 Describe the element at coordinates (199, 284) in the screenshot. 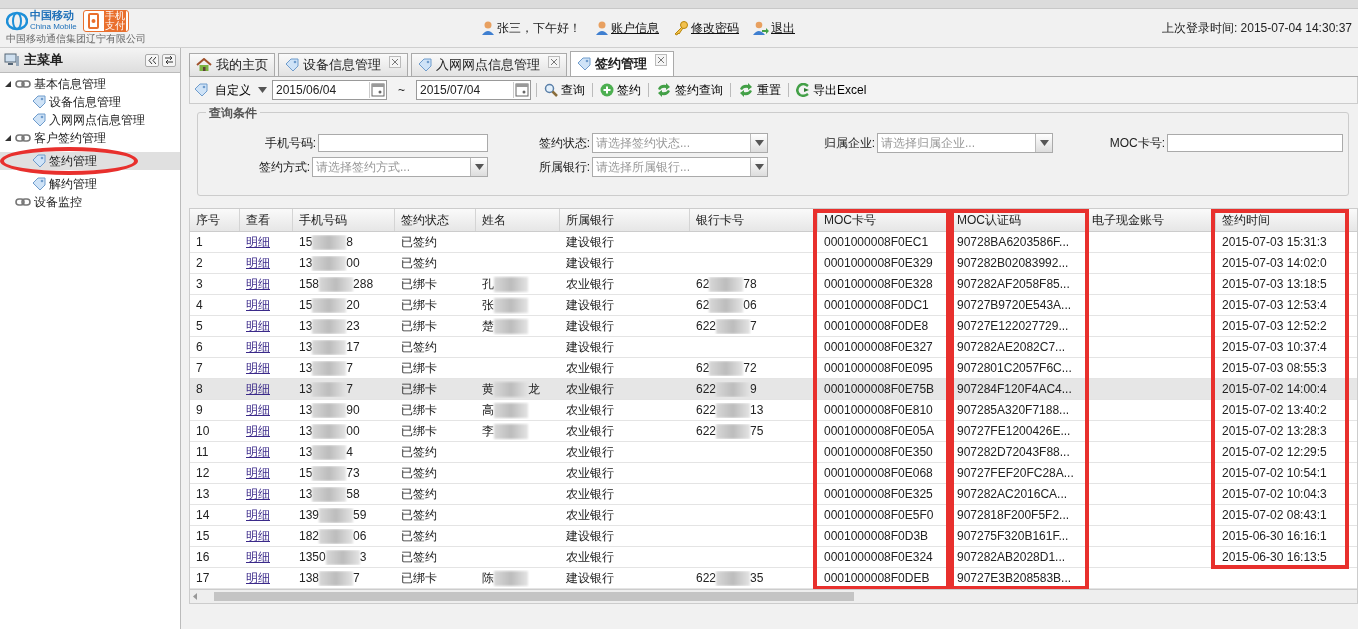

I see `row-number: 3` at that location.